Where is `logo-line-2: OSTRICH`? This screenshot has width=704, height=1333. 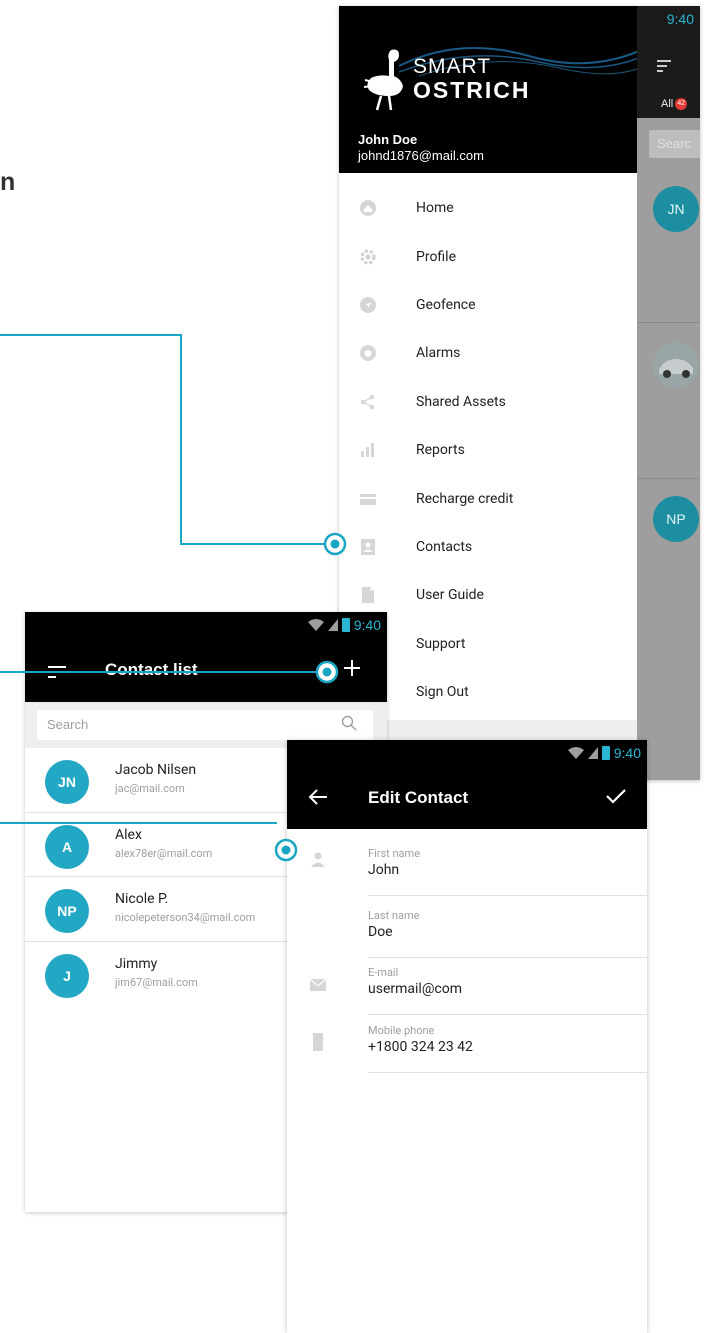
logo-line-2: OSTRICH is located at coordinates (472, 90).